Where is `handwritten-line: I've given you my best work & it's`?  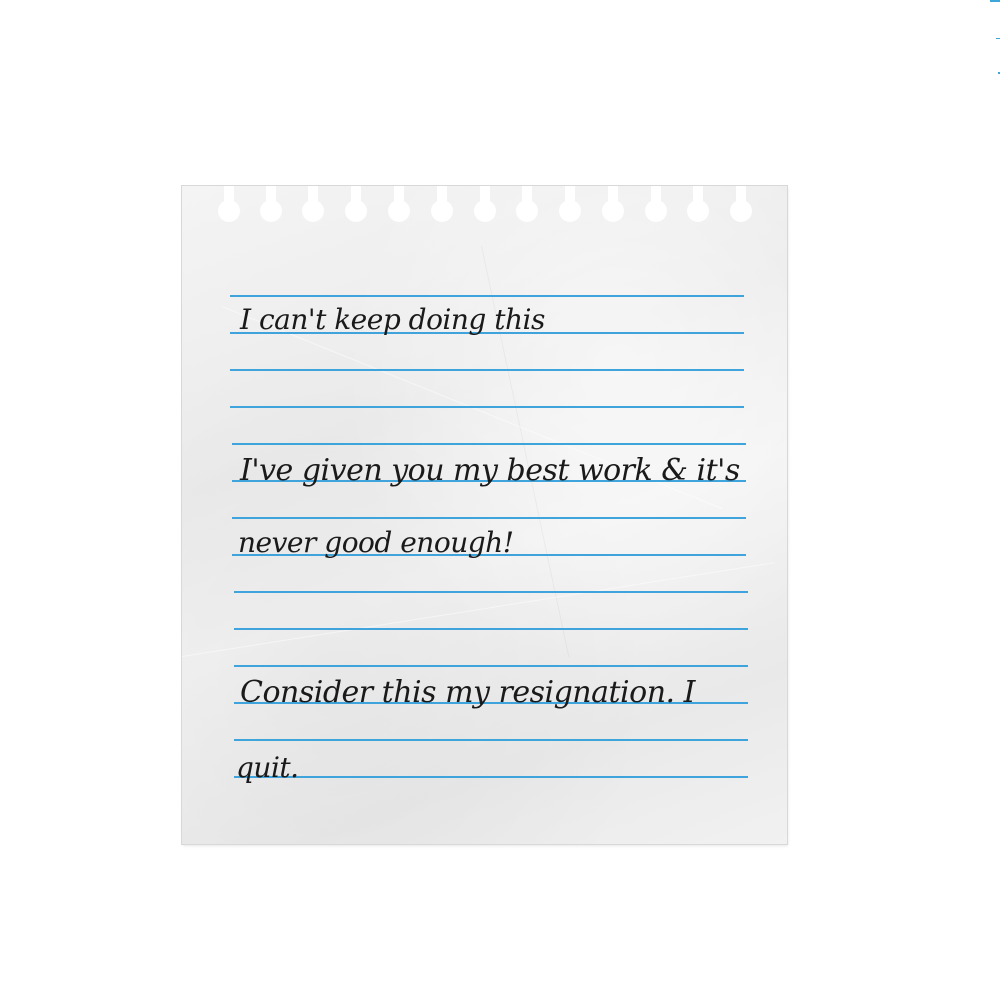 handwritten-line: I've given you my best work & it's is located at coordinates (490, 470).